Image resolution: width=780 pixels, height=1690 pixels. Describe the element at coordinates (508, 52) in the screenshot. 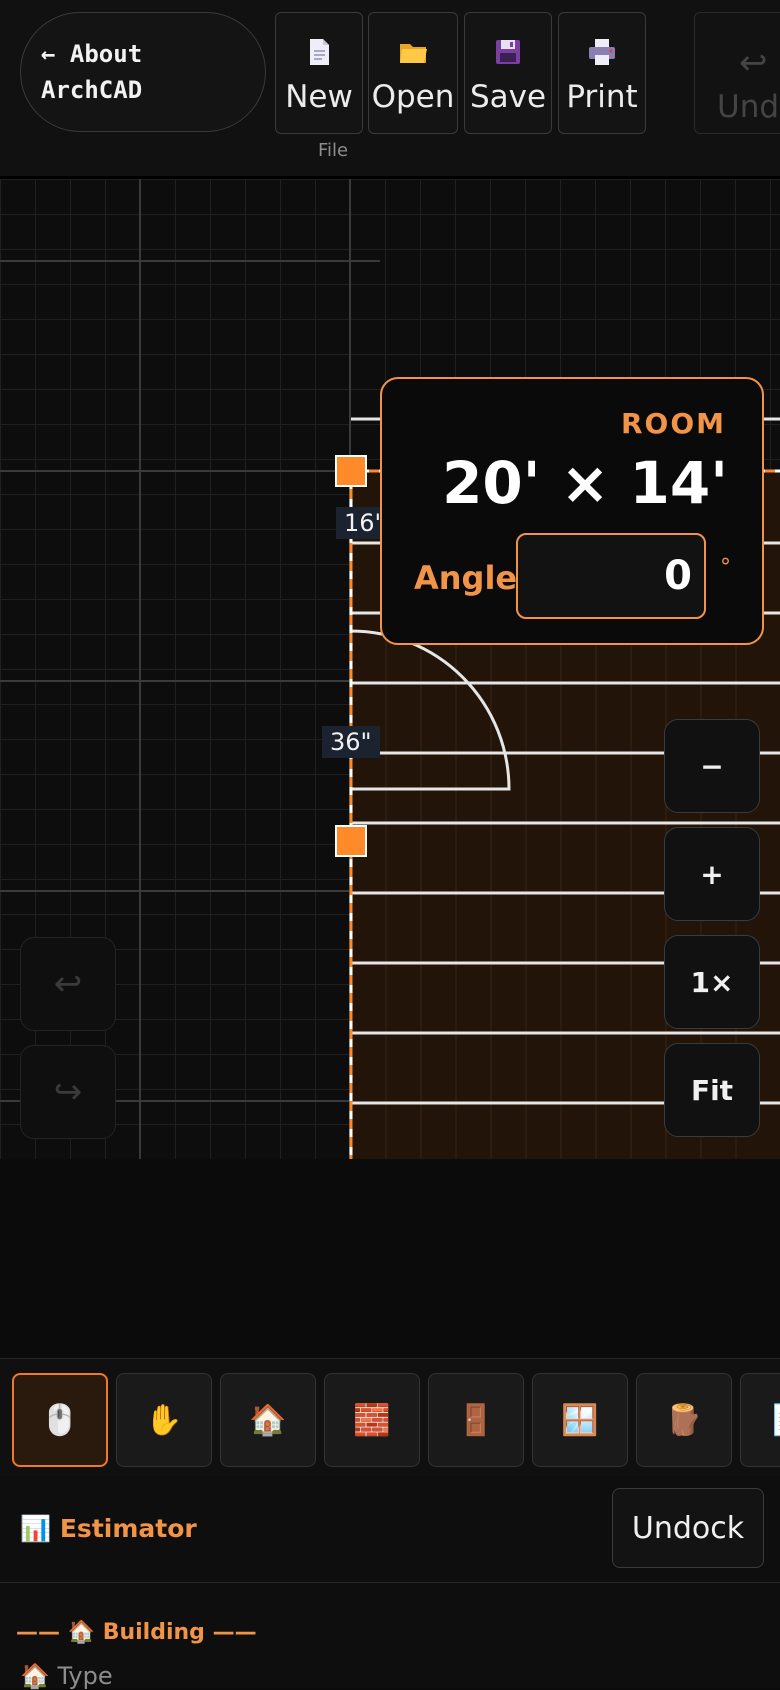

I see `floppy-disk-icon` at that location.